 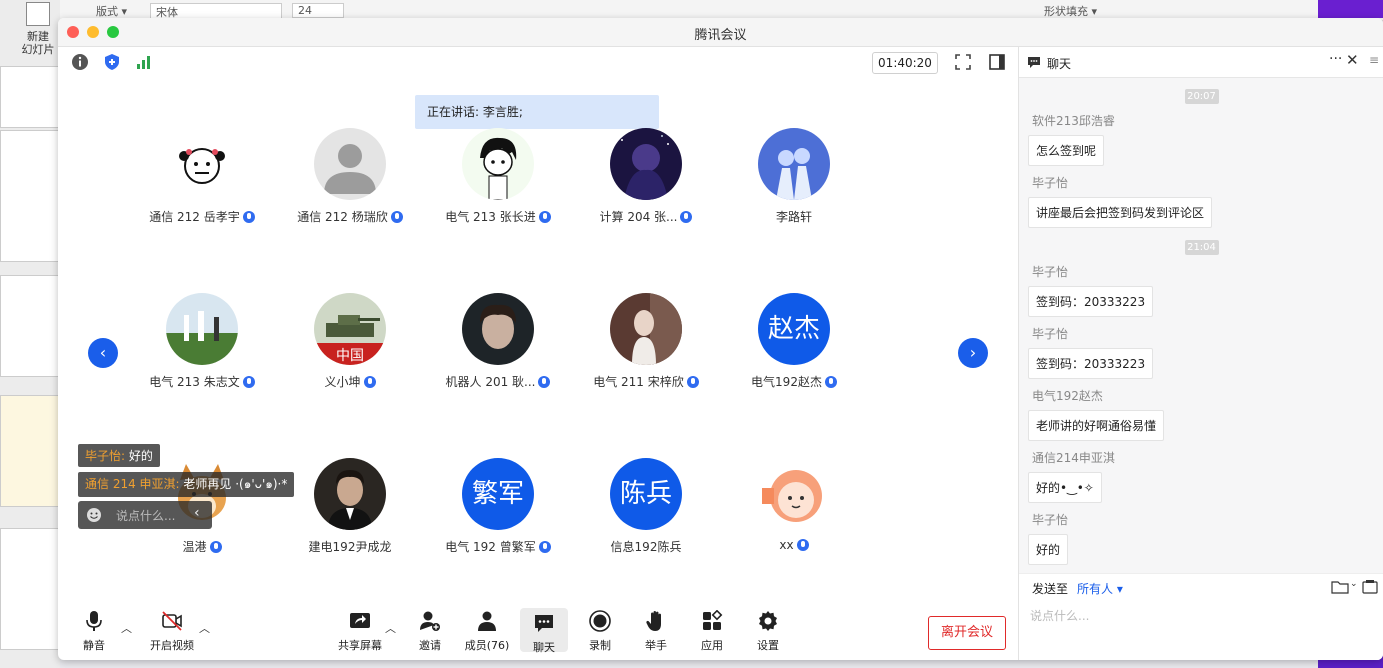 I want to click on chat-message-text: 老师讲的好啊通俗易懂, so click(x=1096, y=425).